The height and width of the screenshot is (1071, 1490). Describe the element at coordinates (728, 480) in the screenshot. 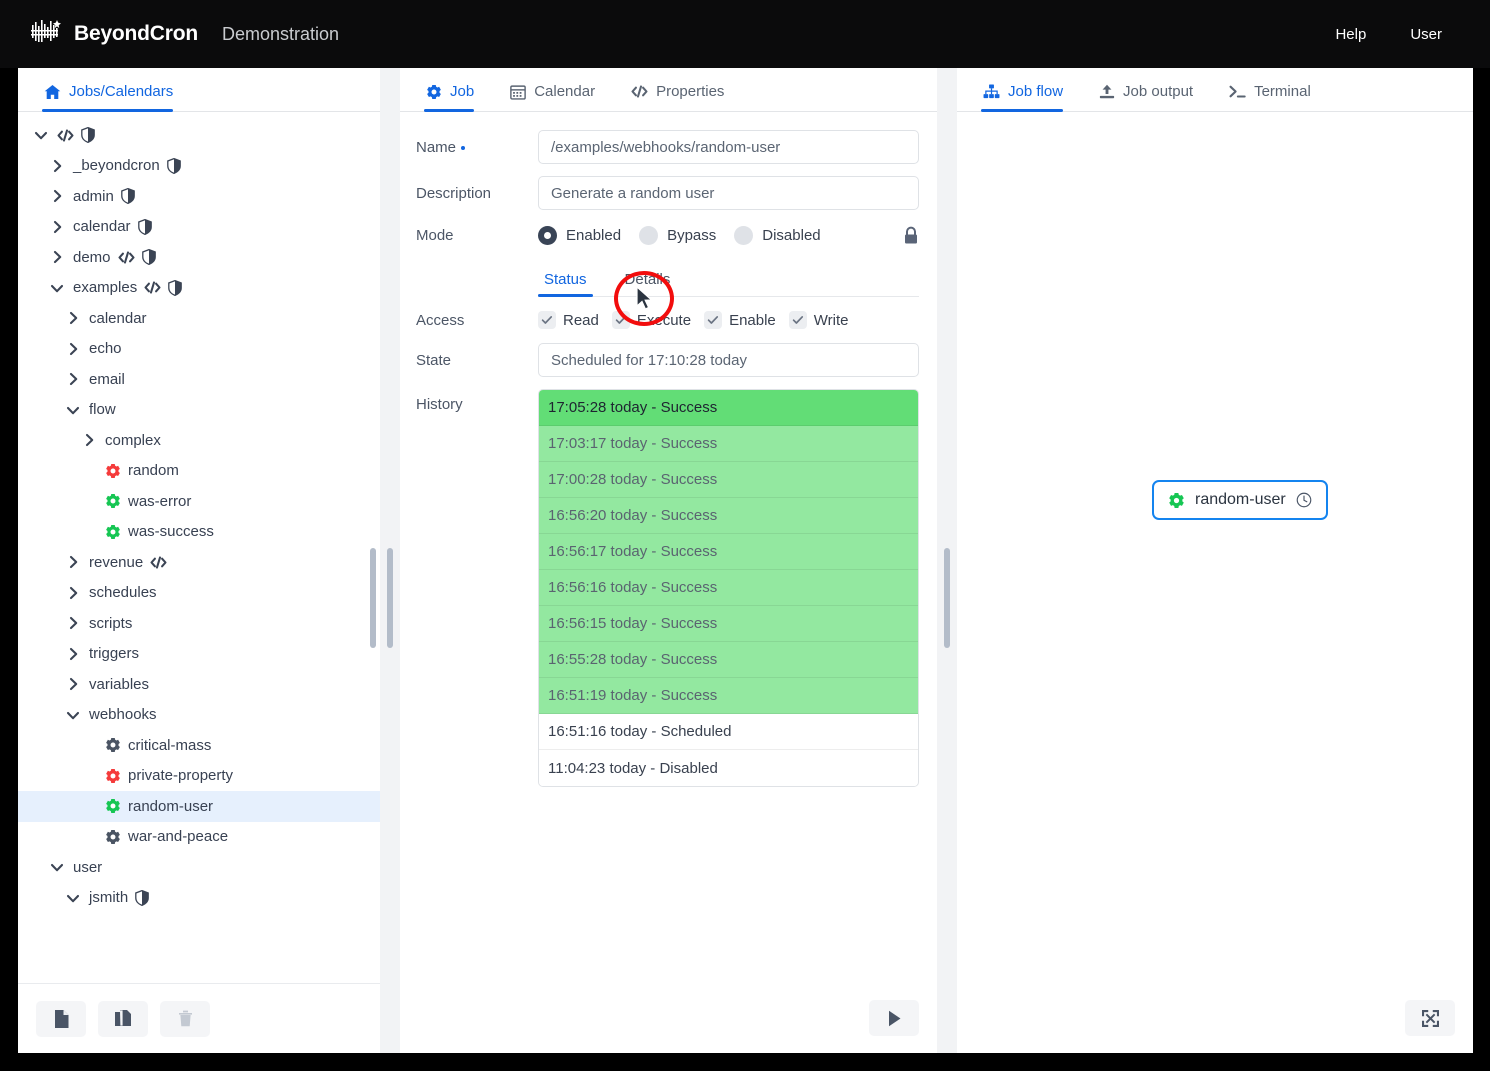

I see `history-row: 17:00:28 today - Success` at that location.